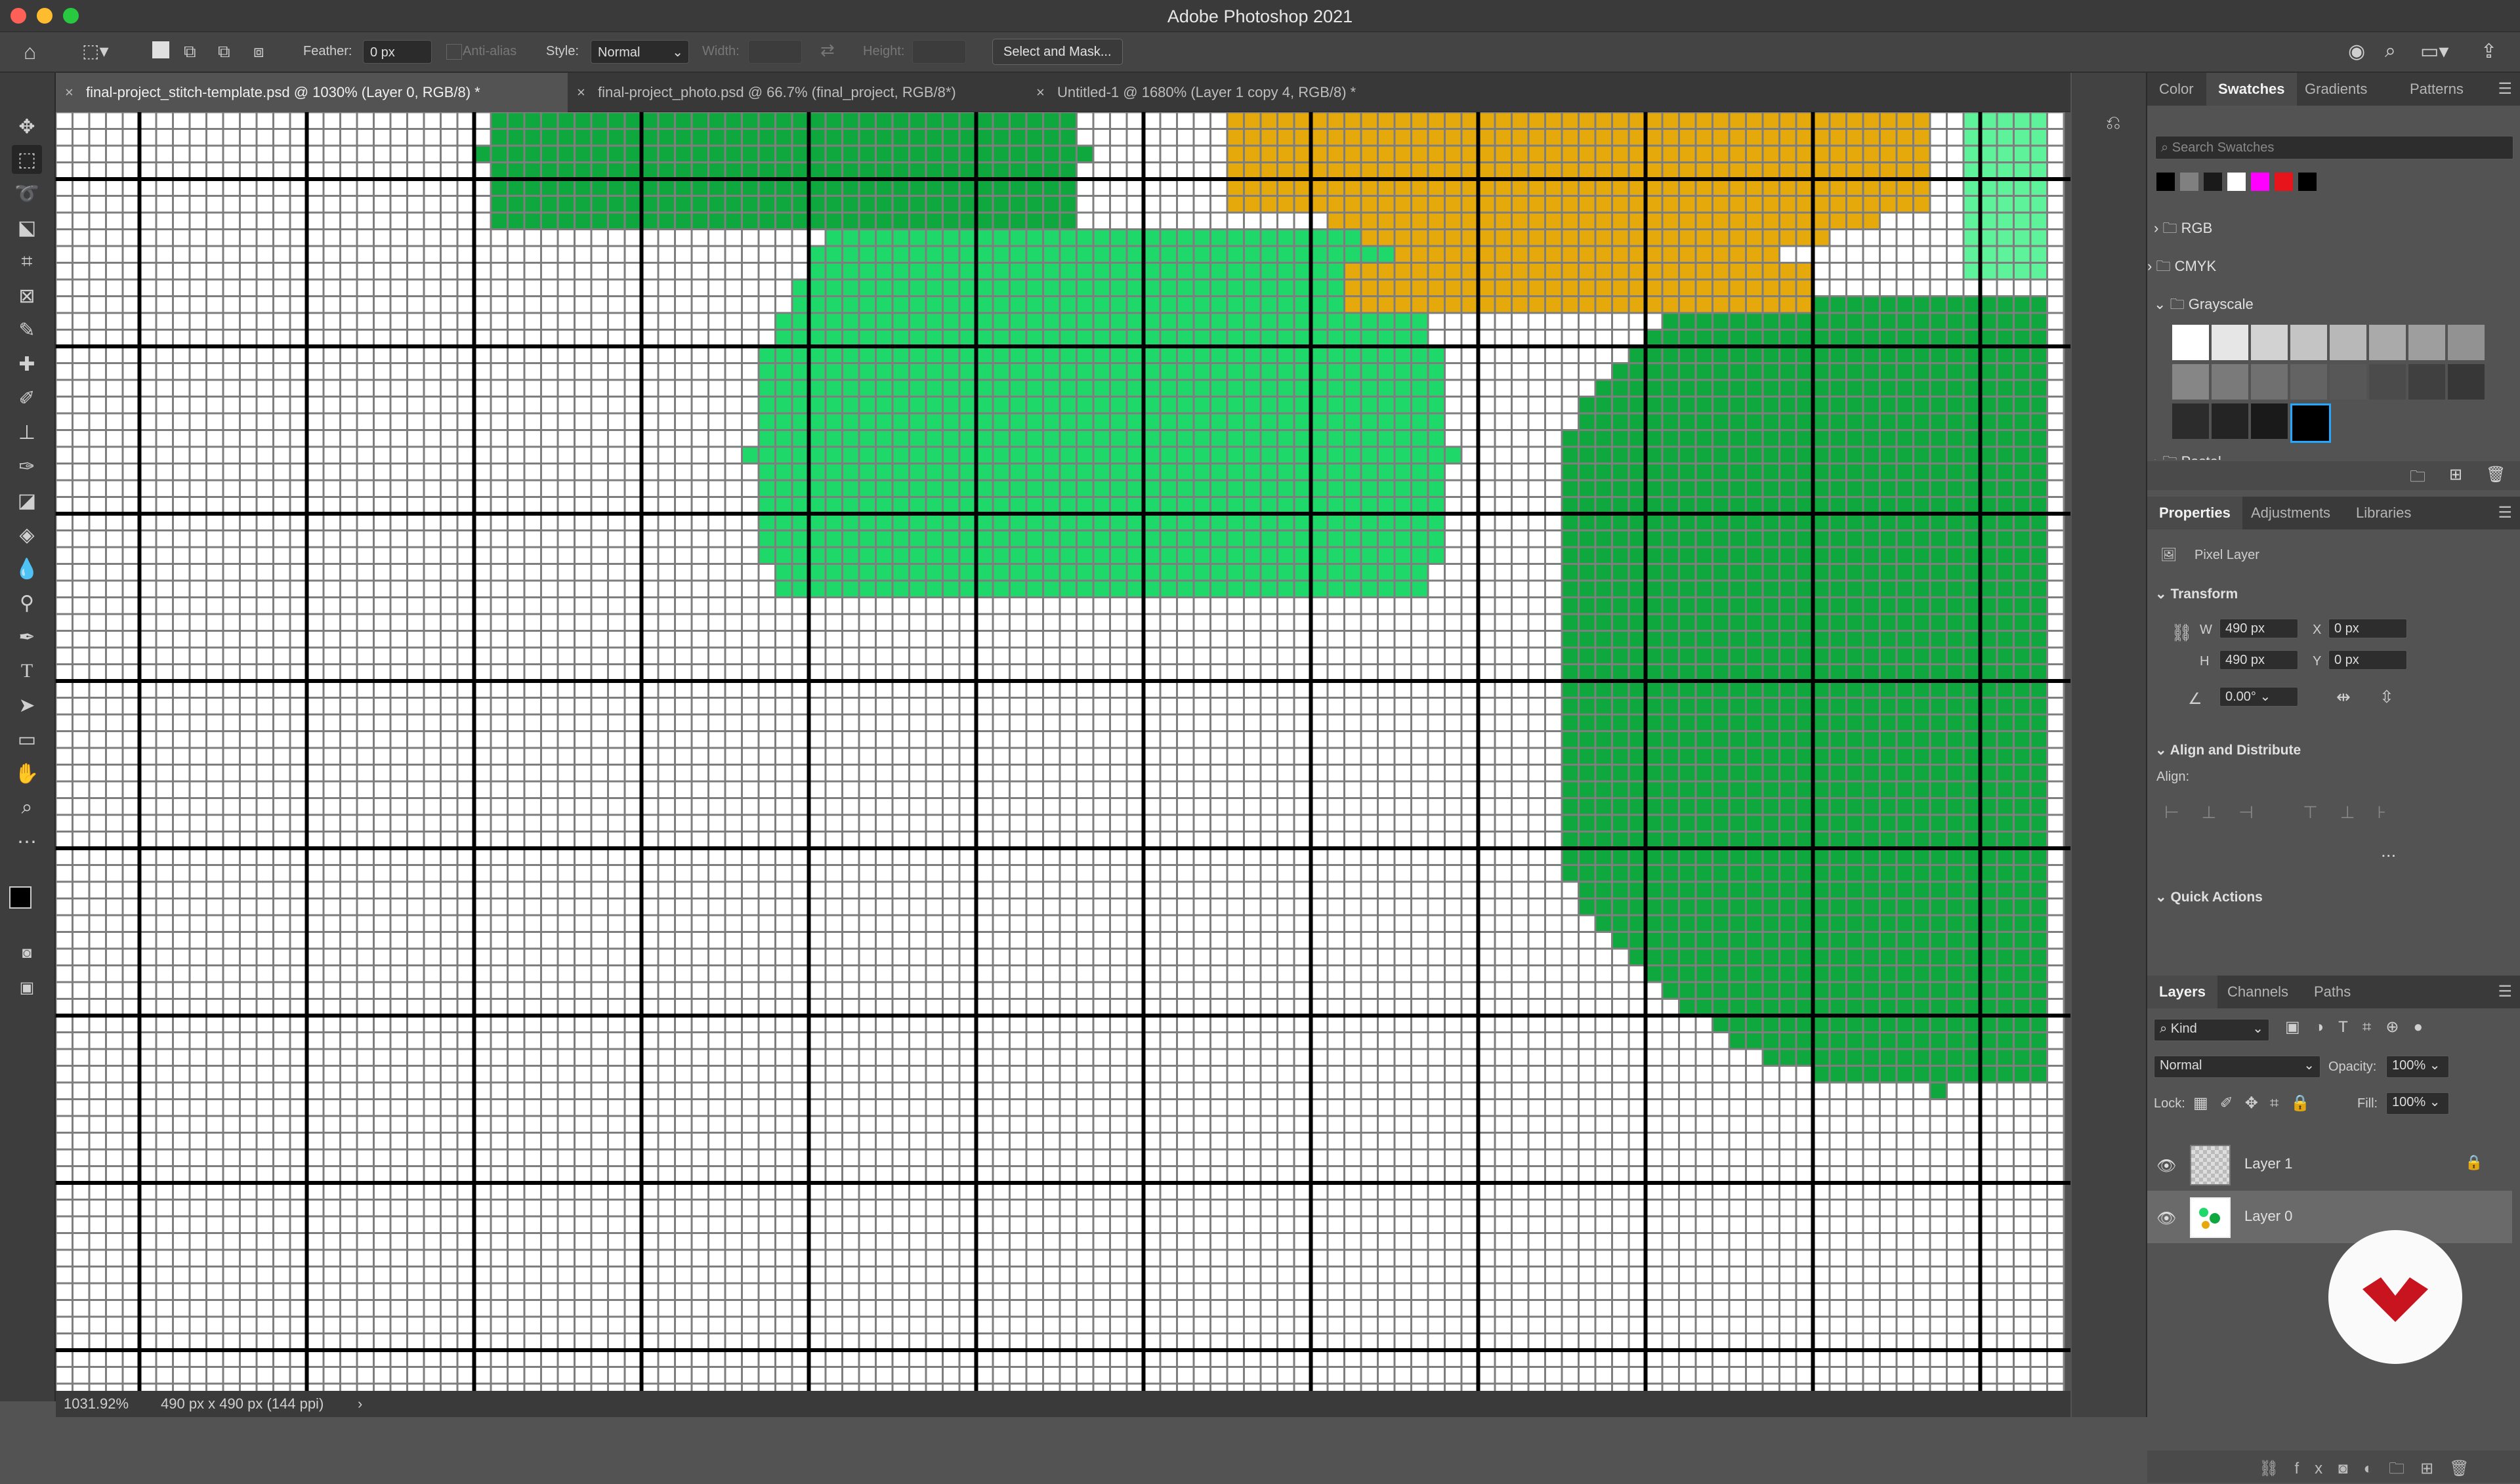 The width and height of the screenshot is (2520, 1484). Describe the element at coordinates (95, 51) in the screenshot. I see `marquee-preset-icon: ⬚▾` at that location.